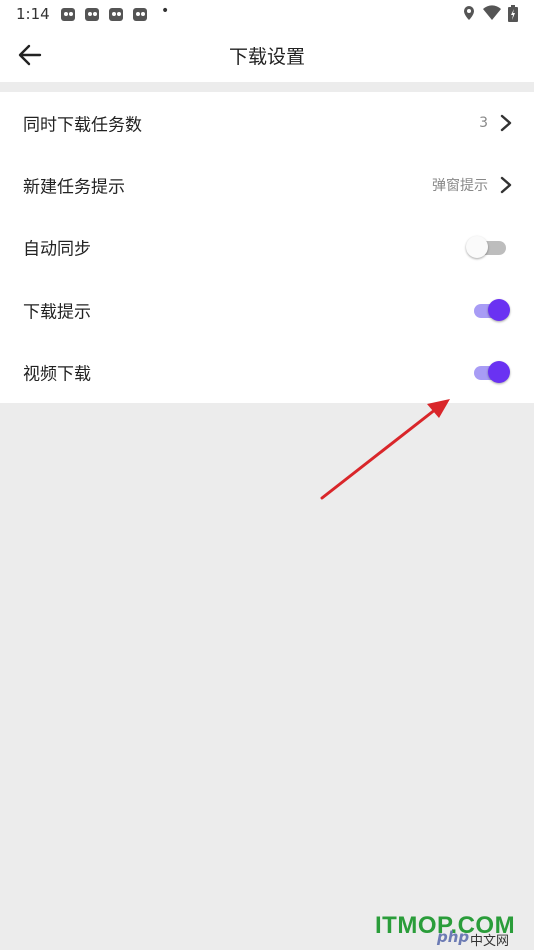 The image size is (534, 950). What do you see at coordinates (57, 374) in the screenshot?
I see `setting-label: 视频下载` at bounding box center [57, 374].